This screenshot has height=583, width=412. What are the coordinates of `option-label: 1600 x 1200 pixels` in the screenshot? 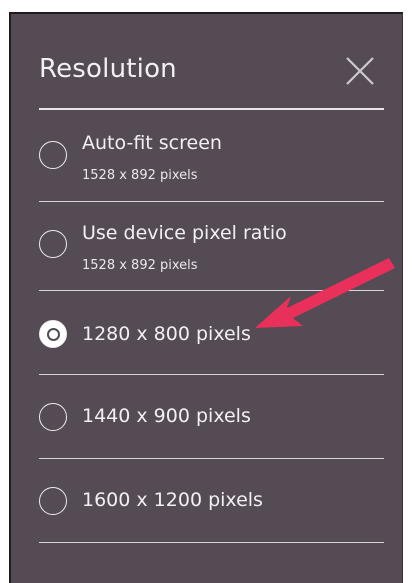 It's located at (172, 500).